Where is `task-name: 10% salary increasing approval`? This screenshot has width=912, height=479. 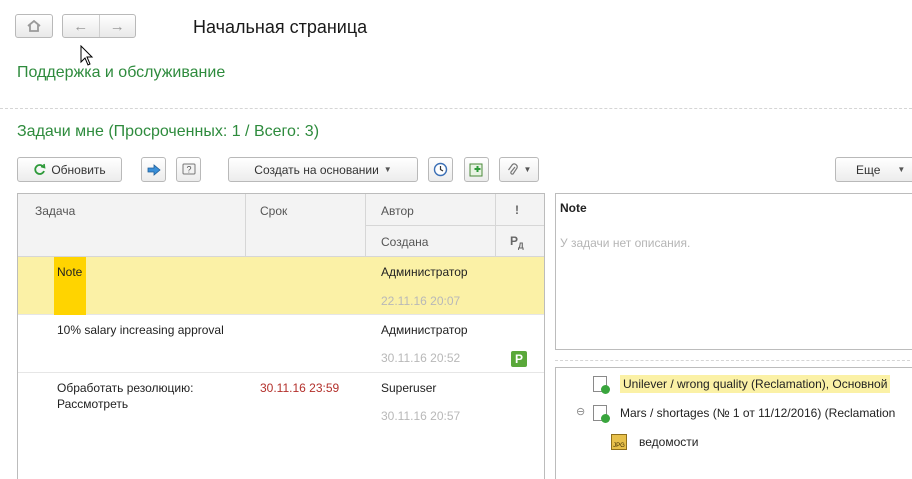 task-name: 10% salary increasing approval is located at coordinates (140, 330).